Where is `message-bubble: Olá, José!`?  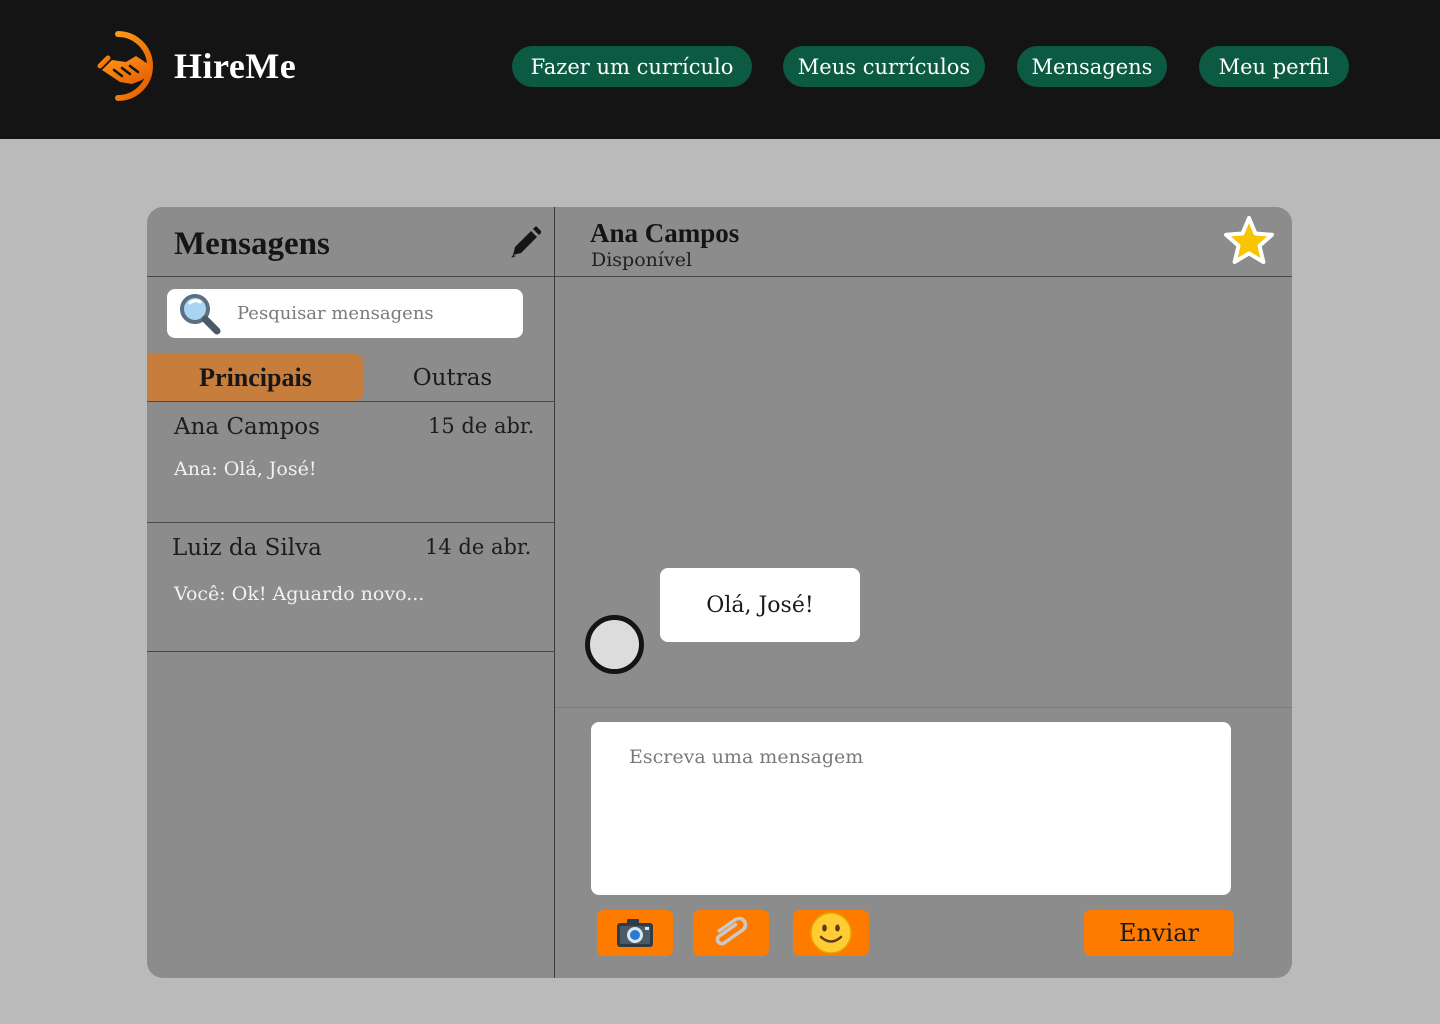
message-bubble: Olá, José! is located at coordinates (760, 605).